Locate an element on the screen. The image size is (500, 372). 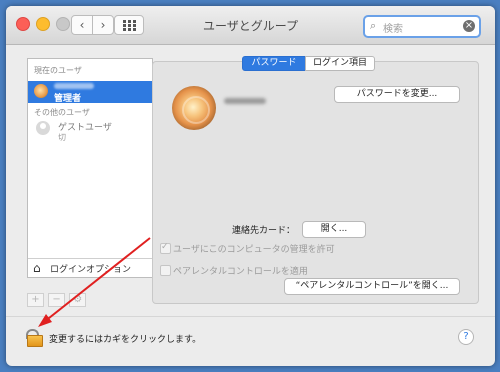
guest-name: ゲストユーザ is located at coordinates (85, 128).